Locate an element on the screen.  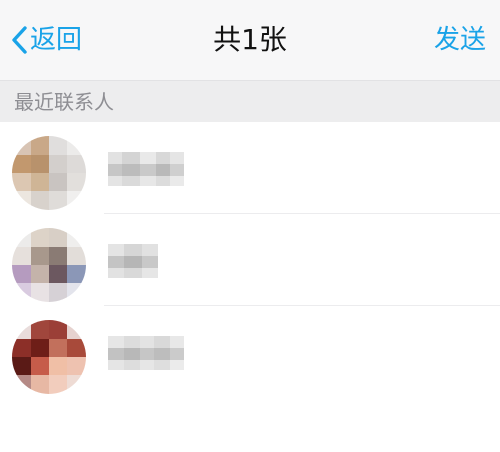
section-label: 最近联系人 is located at coordinates (64, 102).